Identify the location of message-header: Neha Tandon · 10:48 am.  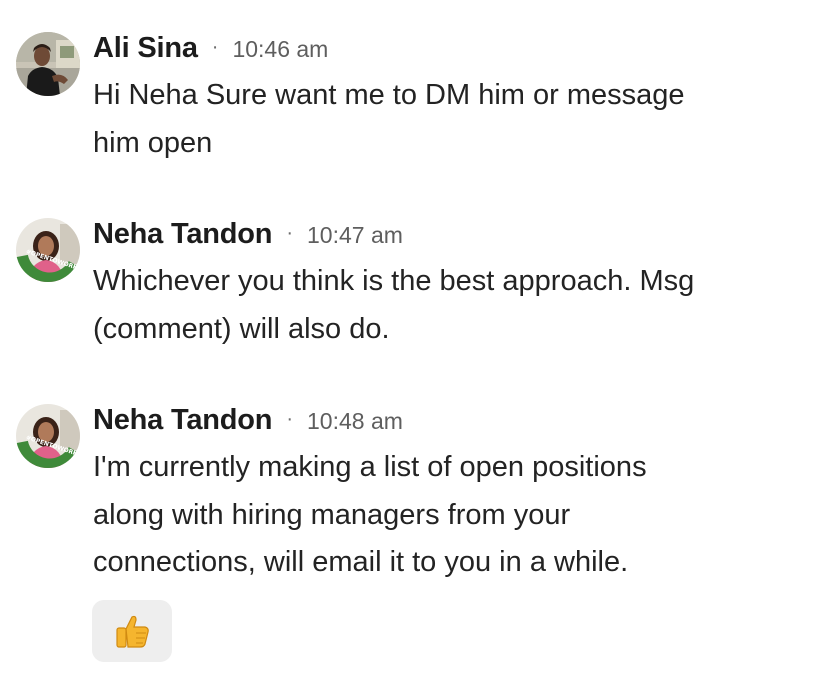
(248, 420).